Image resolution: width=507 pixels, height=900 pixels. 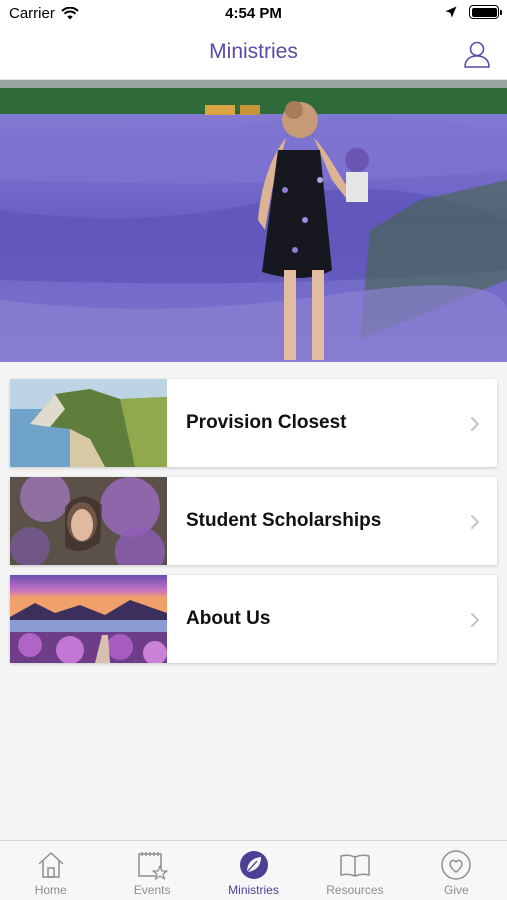 I want to click on student-scholarships-thumbnail, so click(x=88, y=521).